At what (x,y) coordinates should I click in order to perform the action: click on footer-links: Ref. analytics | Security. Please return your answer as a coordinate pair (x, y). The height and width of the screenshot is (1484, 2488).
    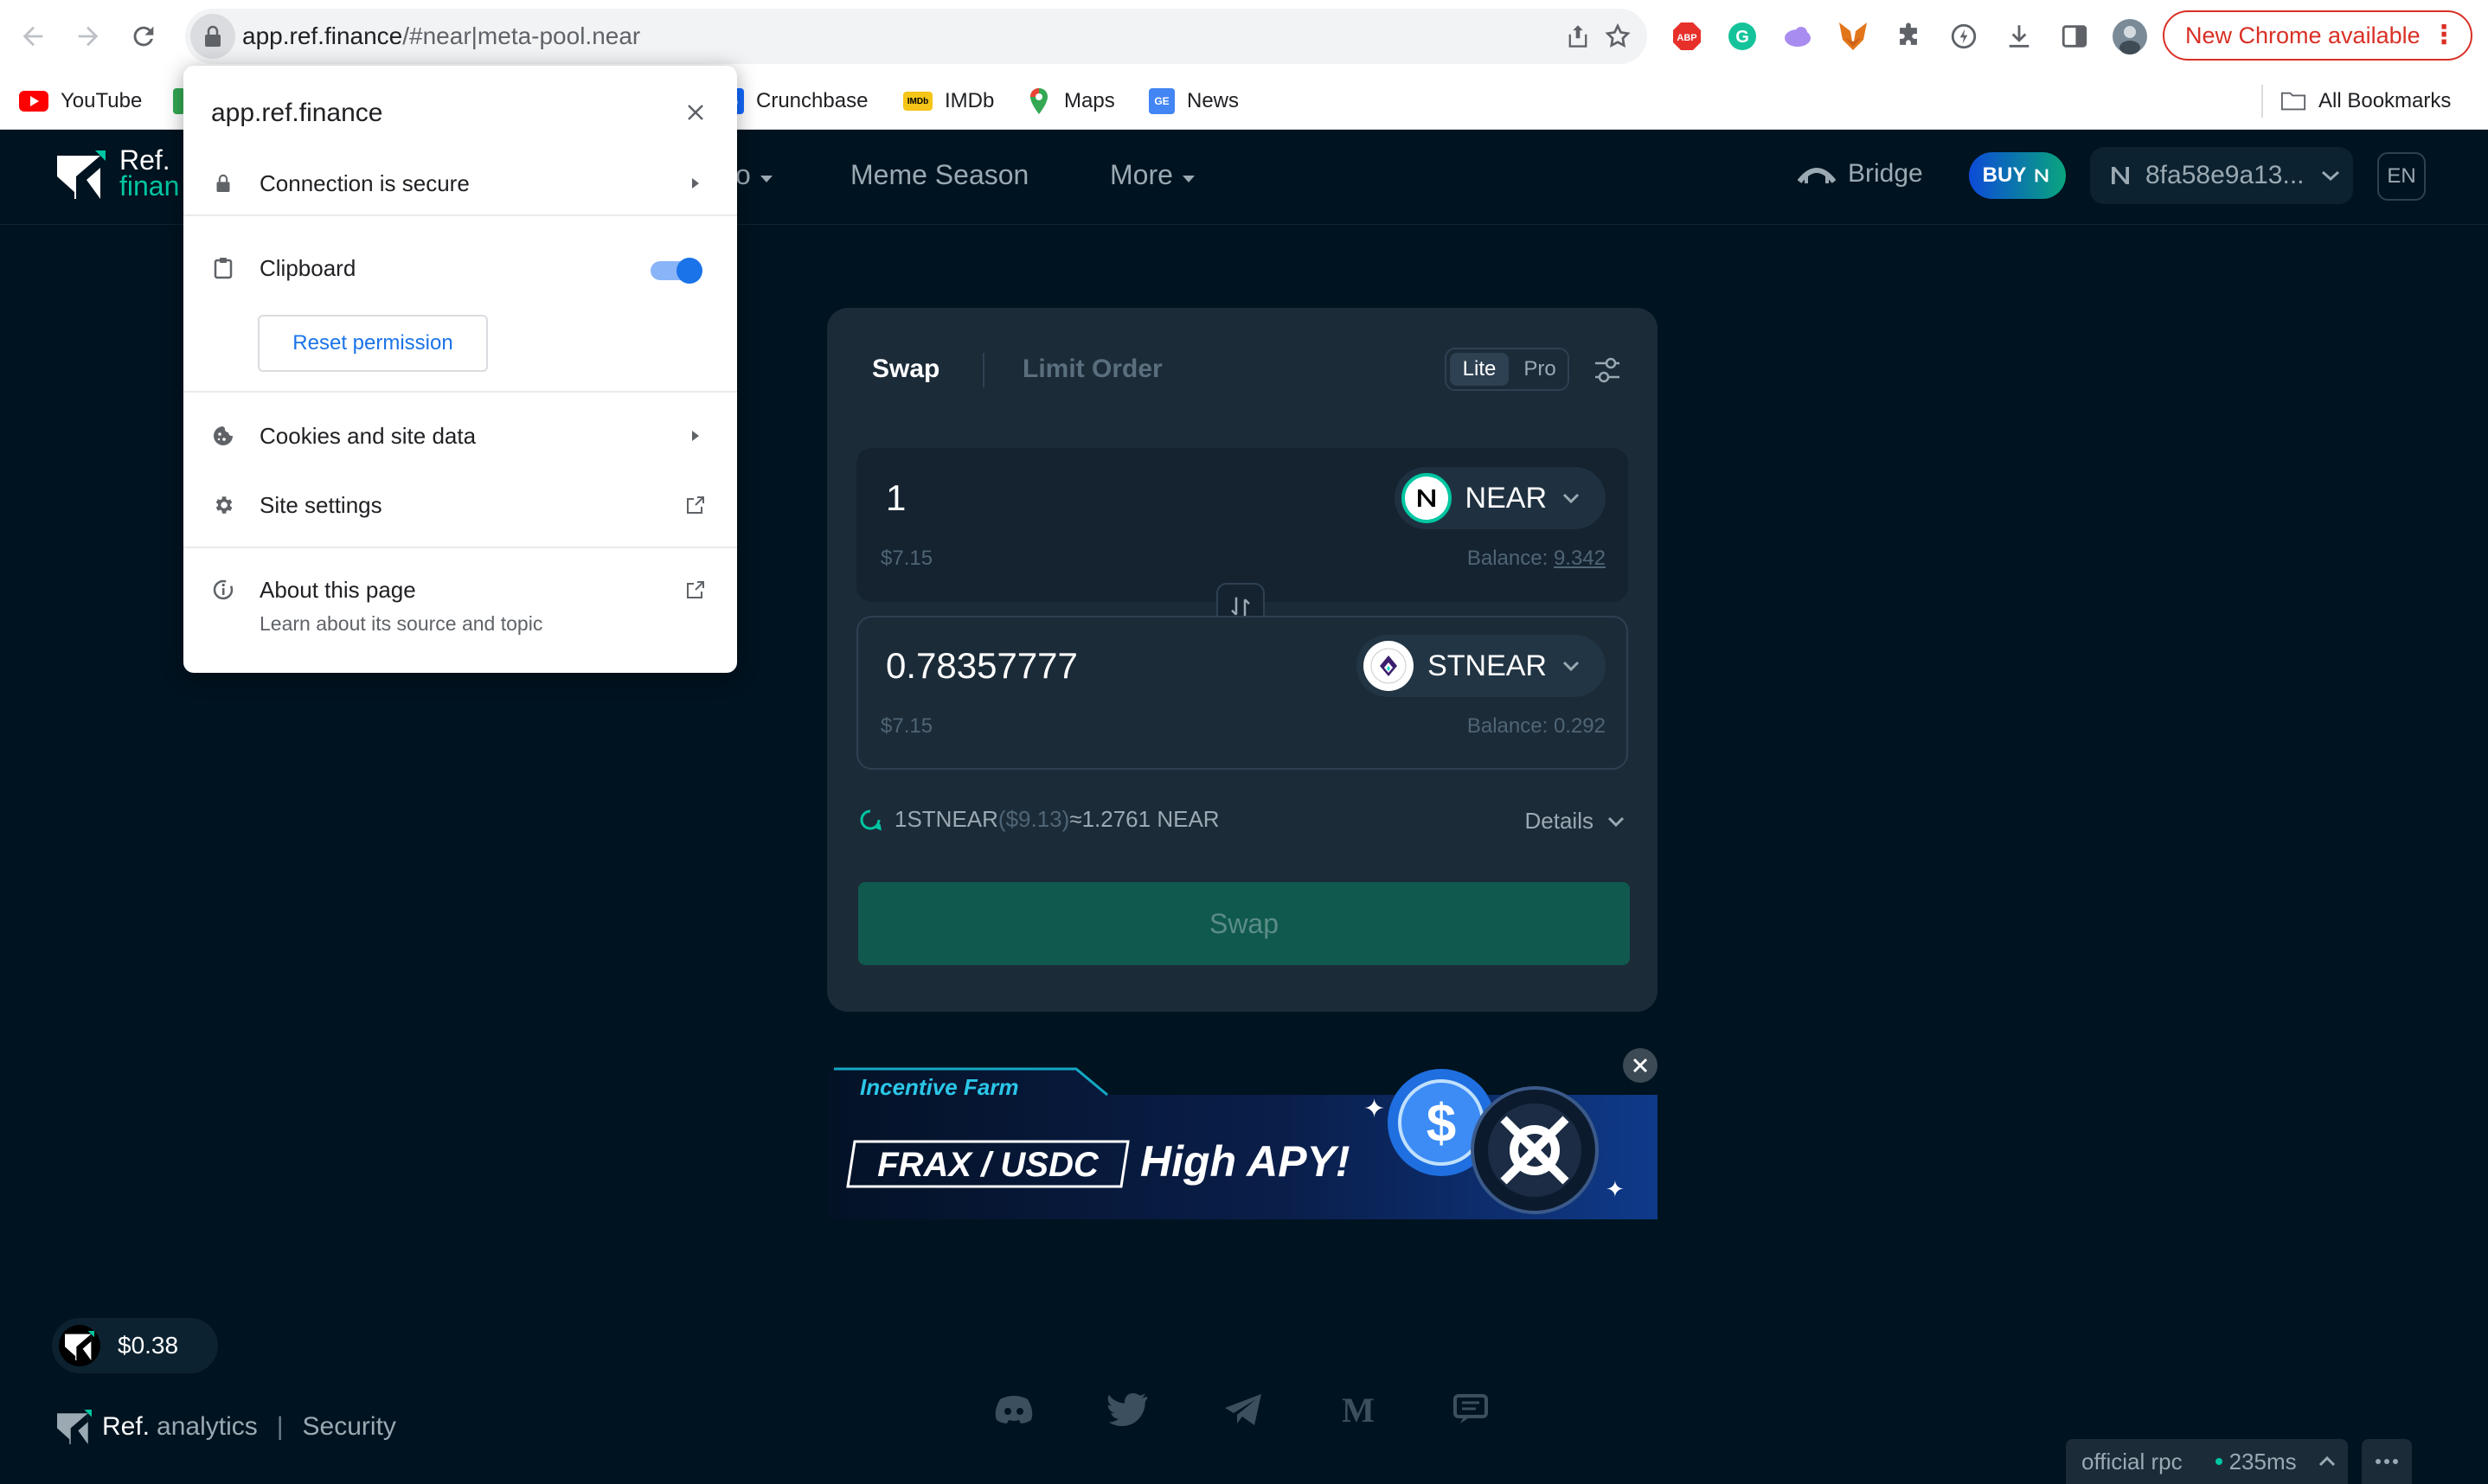
    Looking at the image, I should click on (227, 1427).